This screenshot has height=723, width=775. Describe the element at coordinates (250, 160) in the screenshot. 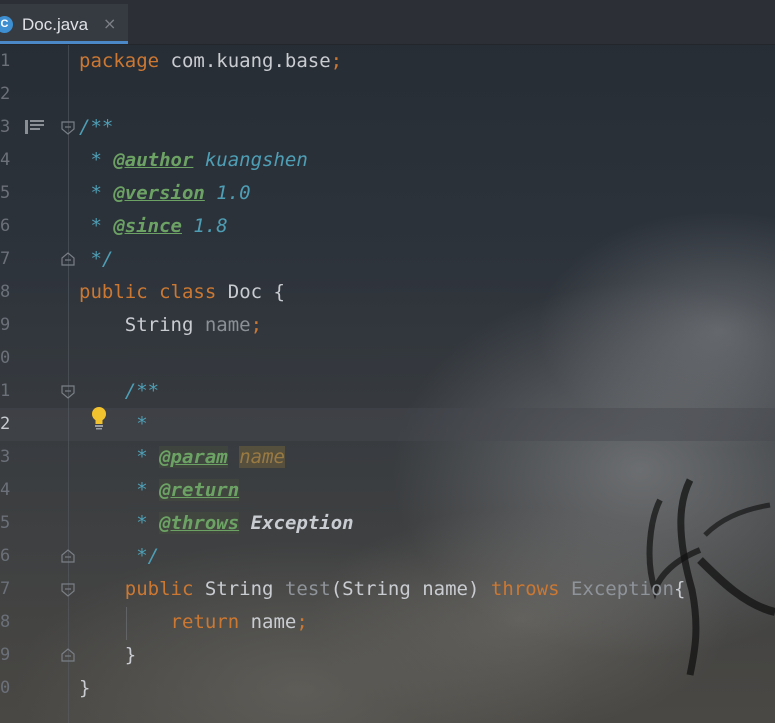

I see `doc-tag-value: kuangshen` at that location.